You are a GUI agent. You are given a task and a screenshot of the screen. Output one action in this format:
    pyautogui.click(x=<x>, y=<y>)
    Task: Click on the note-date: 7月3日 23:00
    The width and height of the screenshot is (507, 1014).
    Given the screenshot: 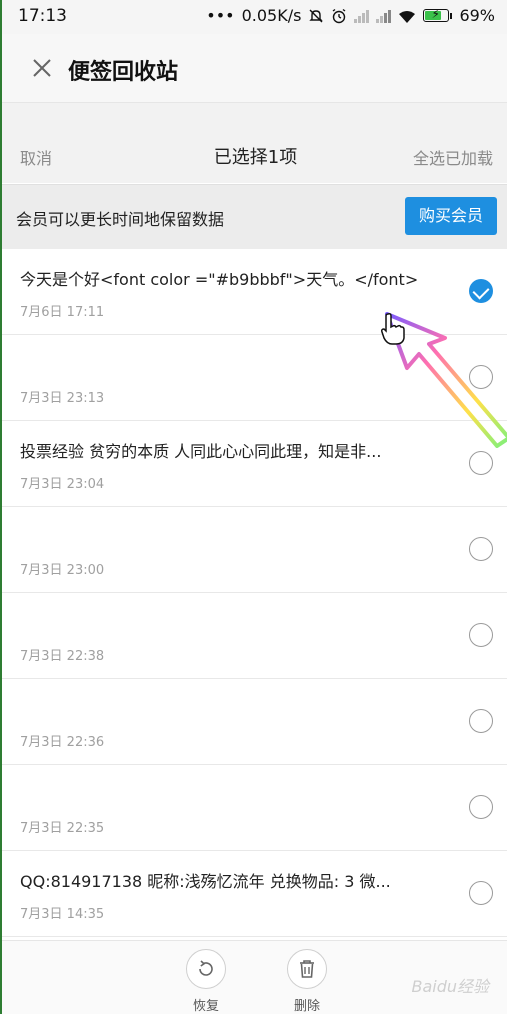 What is the action you would take?
    pyautogui.click(x=62, y=570)
    